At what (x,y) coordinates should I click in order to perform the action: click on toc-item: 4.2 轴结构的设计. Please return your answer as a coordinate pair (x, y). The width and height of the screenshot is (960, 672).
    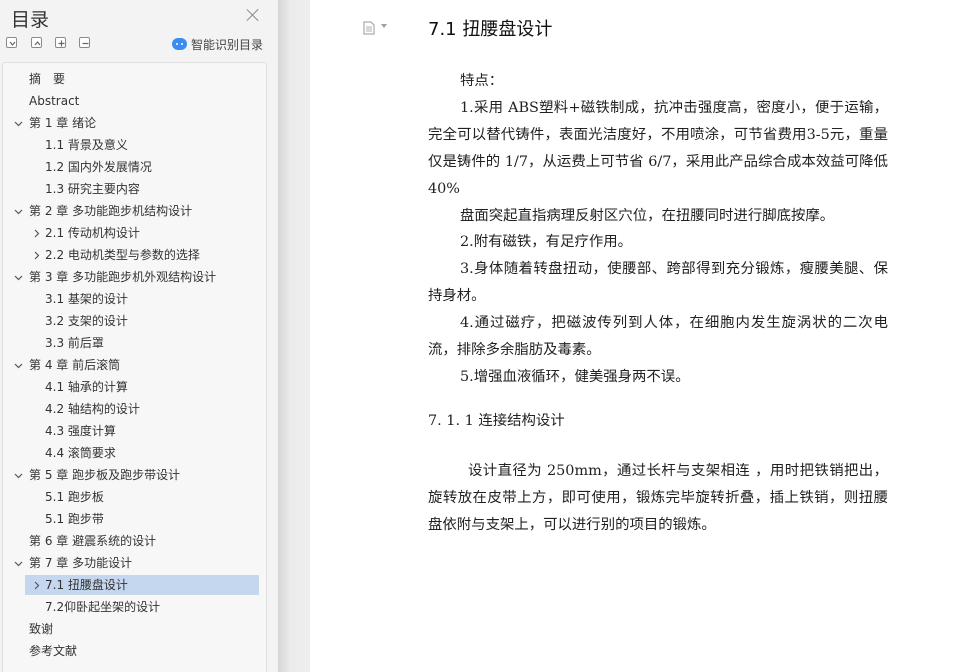
    Looking at the image, I should click on (133, 409).